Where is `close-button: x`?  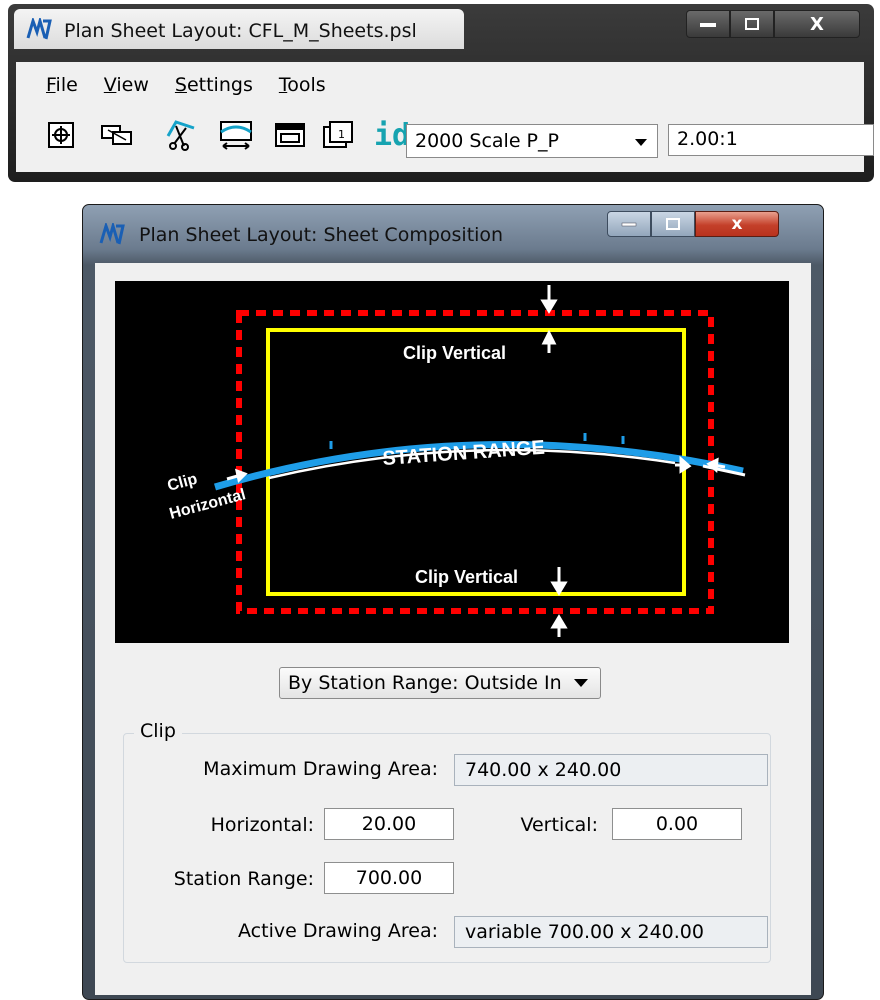
close-button: x is located at coordinates (737, 224).